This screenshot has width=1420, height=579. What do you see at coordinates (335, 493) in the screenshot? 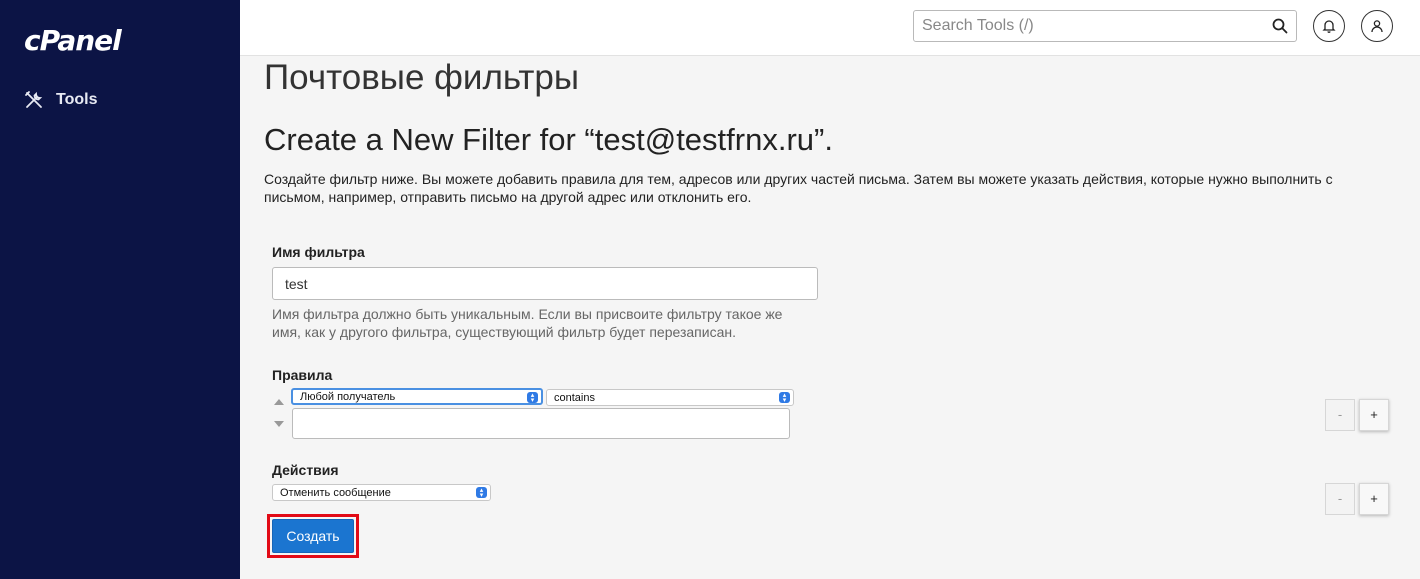
I see `action-value: Отменить сообщение` at bounding box center [335, 493].